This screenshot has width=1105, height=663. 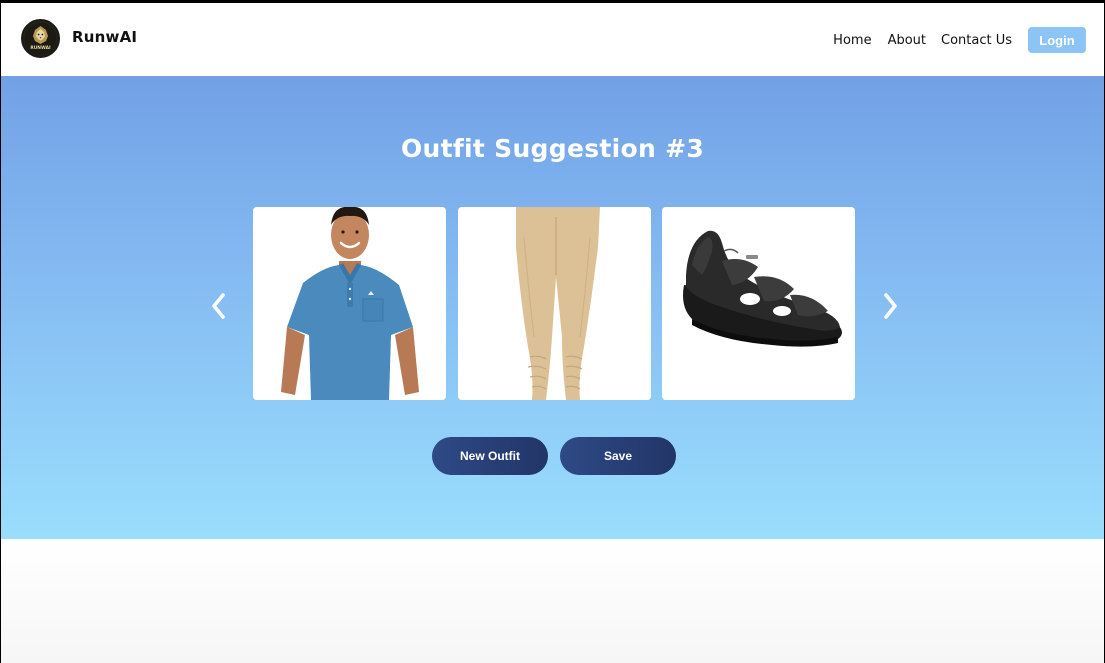 I want to click on nav-links: Home About Contact Us Login, so click(x=959, y=40).